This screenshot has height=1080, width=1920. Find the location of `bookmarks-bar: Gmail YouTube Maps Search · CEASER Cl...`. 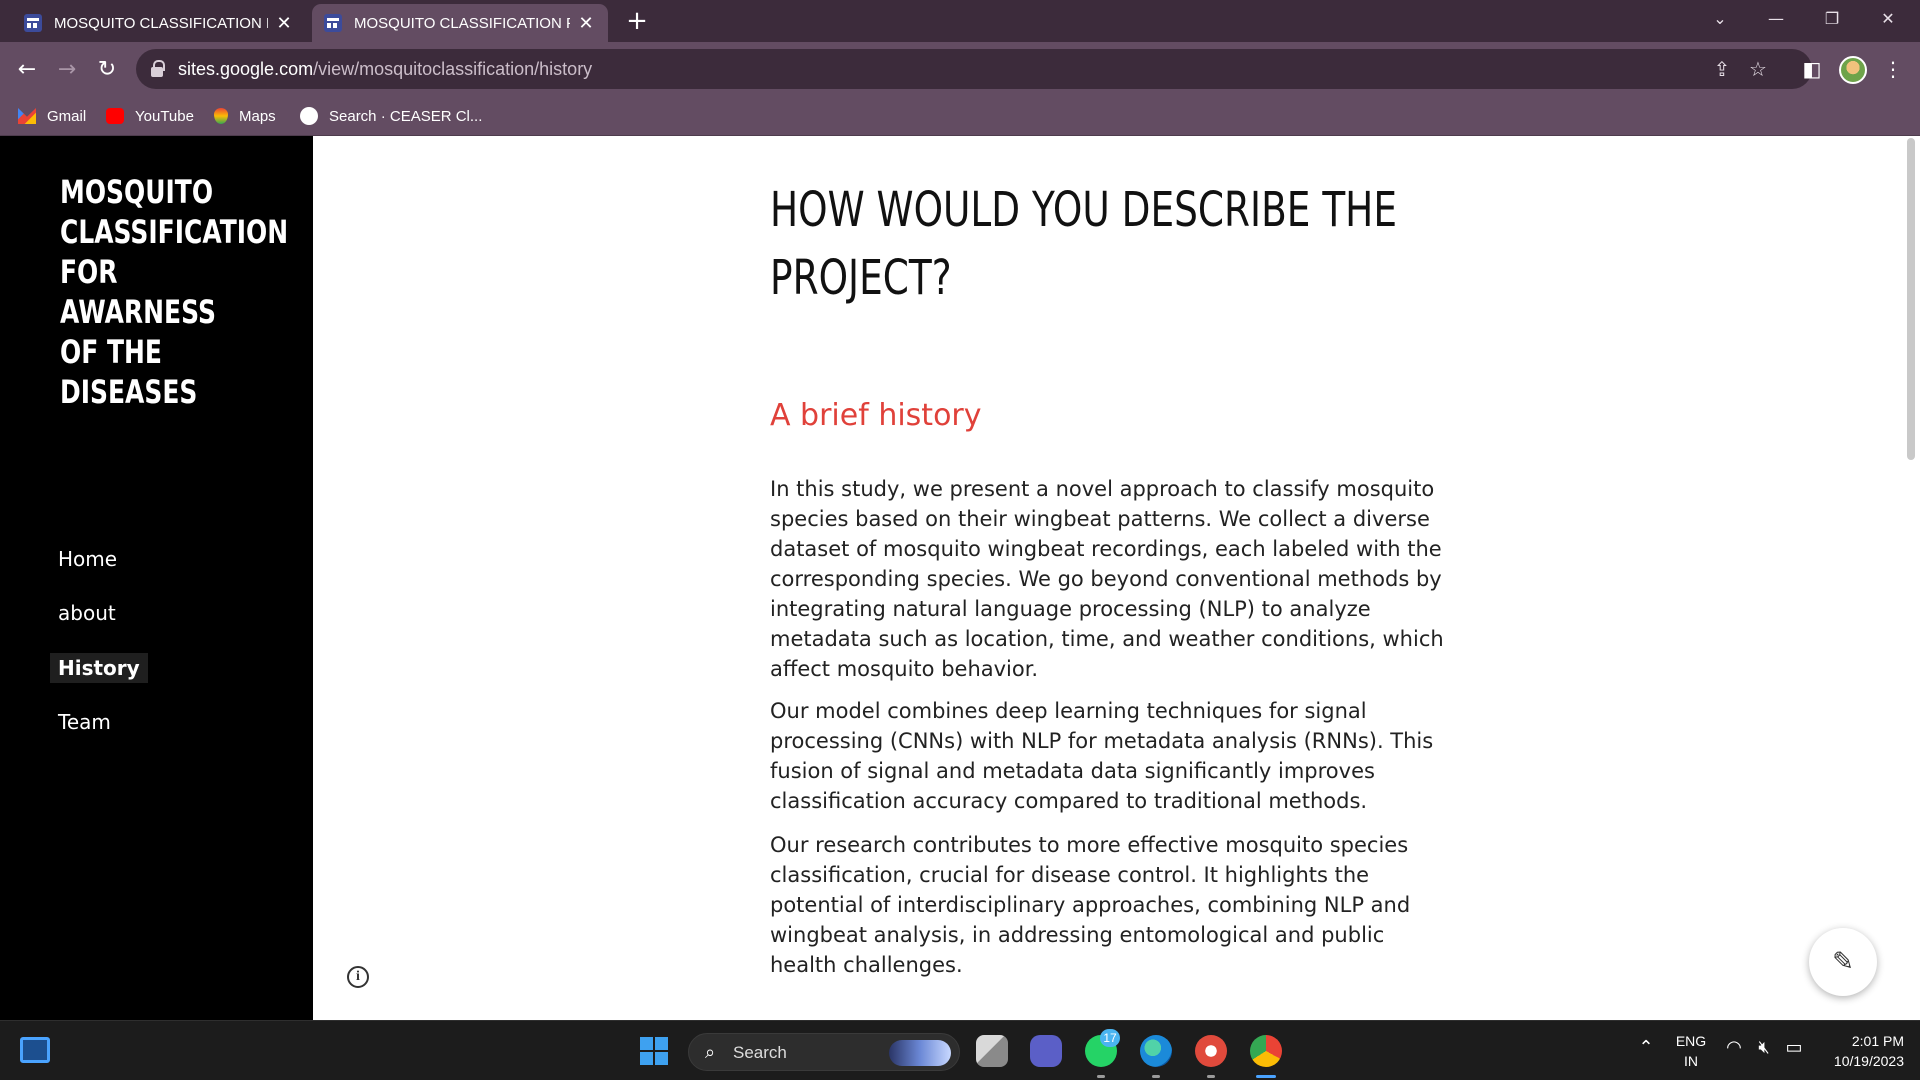

bookmarks-bar: Gmail YouTube Maps Search · CEASER Cl... is located at coordinates (960, 116).